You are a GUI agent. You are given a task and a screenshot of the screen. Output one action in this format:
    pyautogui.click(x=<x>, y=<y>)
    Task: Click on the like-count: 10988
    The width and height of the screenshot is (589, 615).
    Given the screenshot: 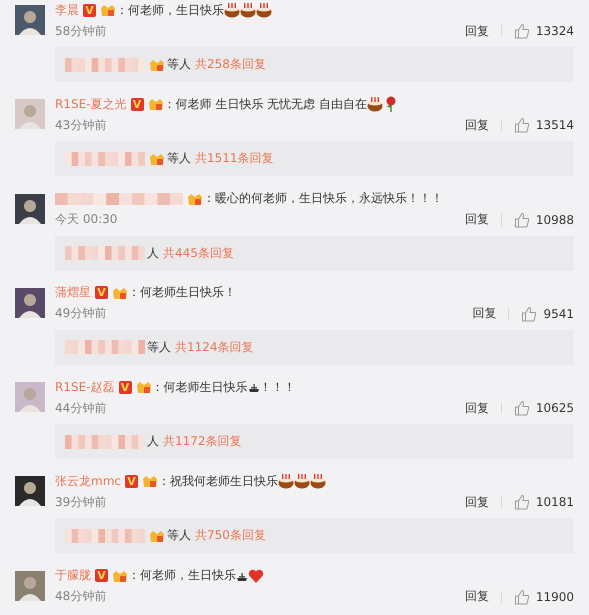 What is the action you would take?
    pyautogui.click(x=555, y=219)
    